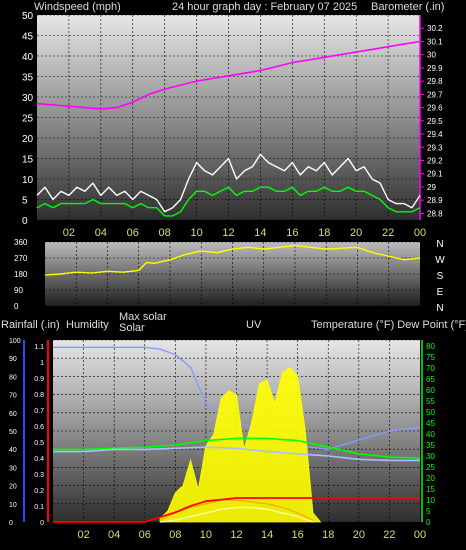 This screenshot has height=550, width=466. Describe the element at coordinates (28, 16) in the screenshot. I see `wind-tick-label: 50` at that location.